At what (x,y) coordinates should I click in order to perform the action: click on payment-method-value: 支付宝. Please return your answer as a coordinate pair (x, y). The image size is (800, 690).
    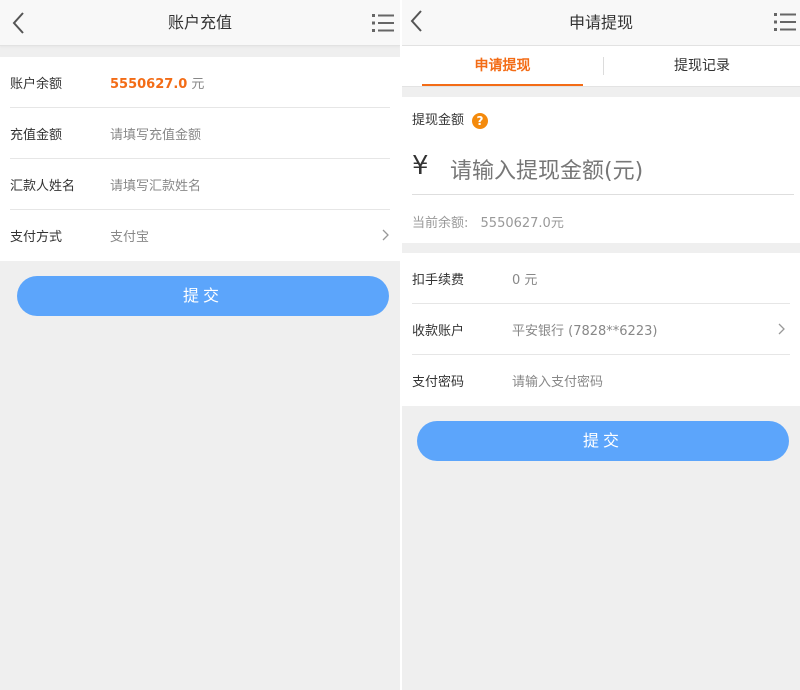
    Looking at the image, I should click on (250, 235).